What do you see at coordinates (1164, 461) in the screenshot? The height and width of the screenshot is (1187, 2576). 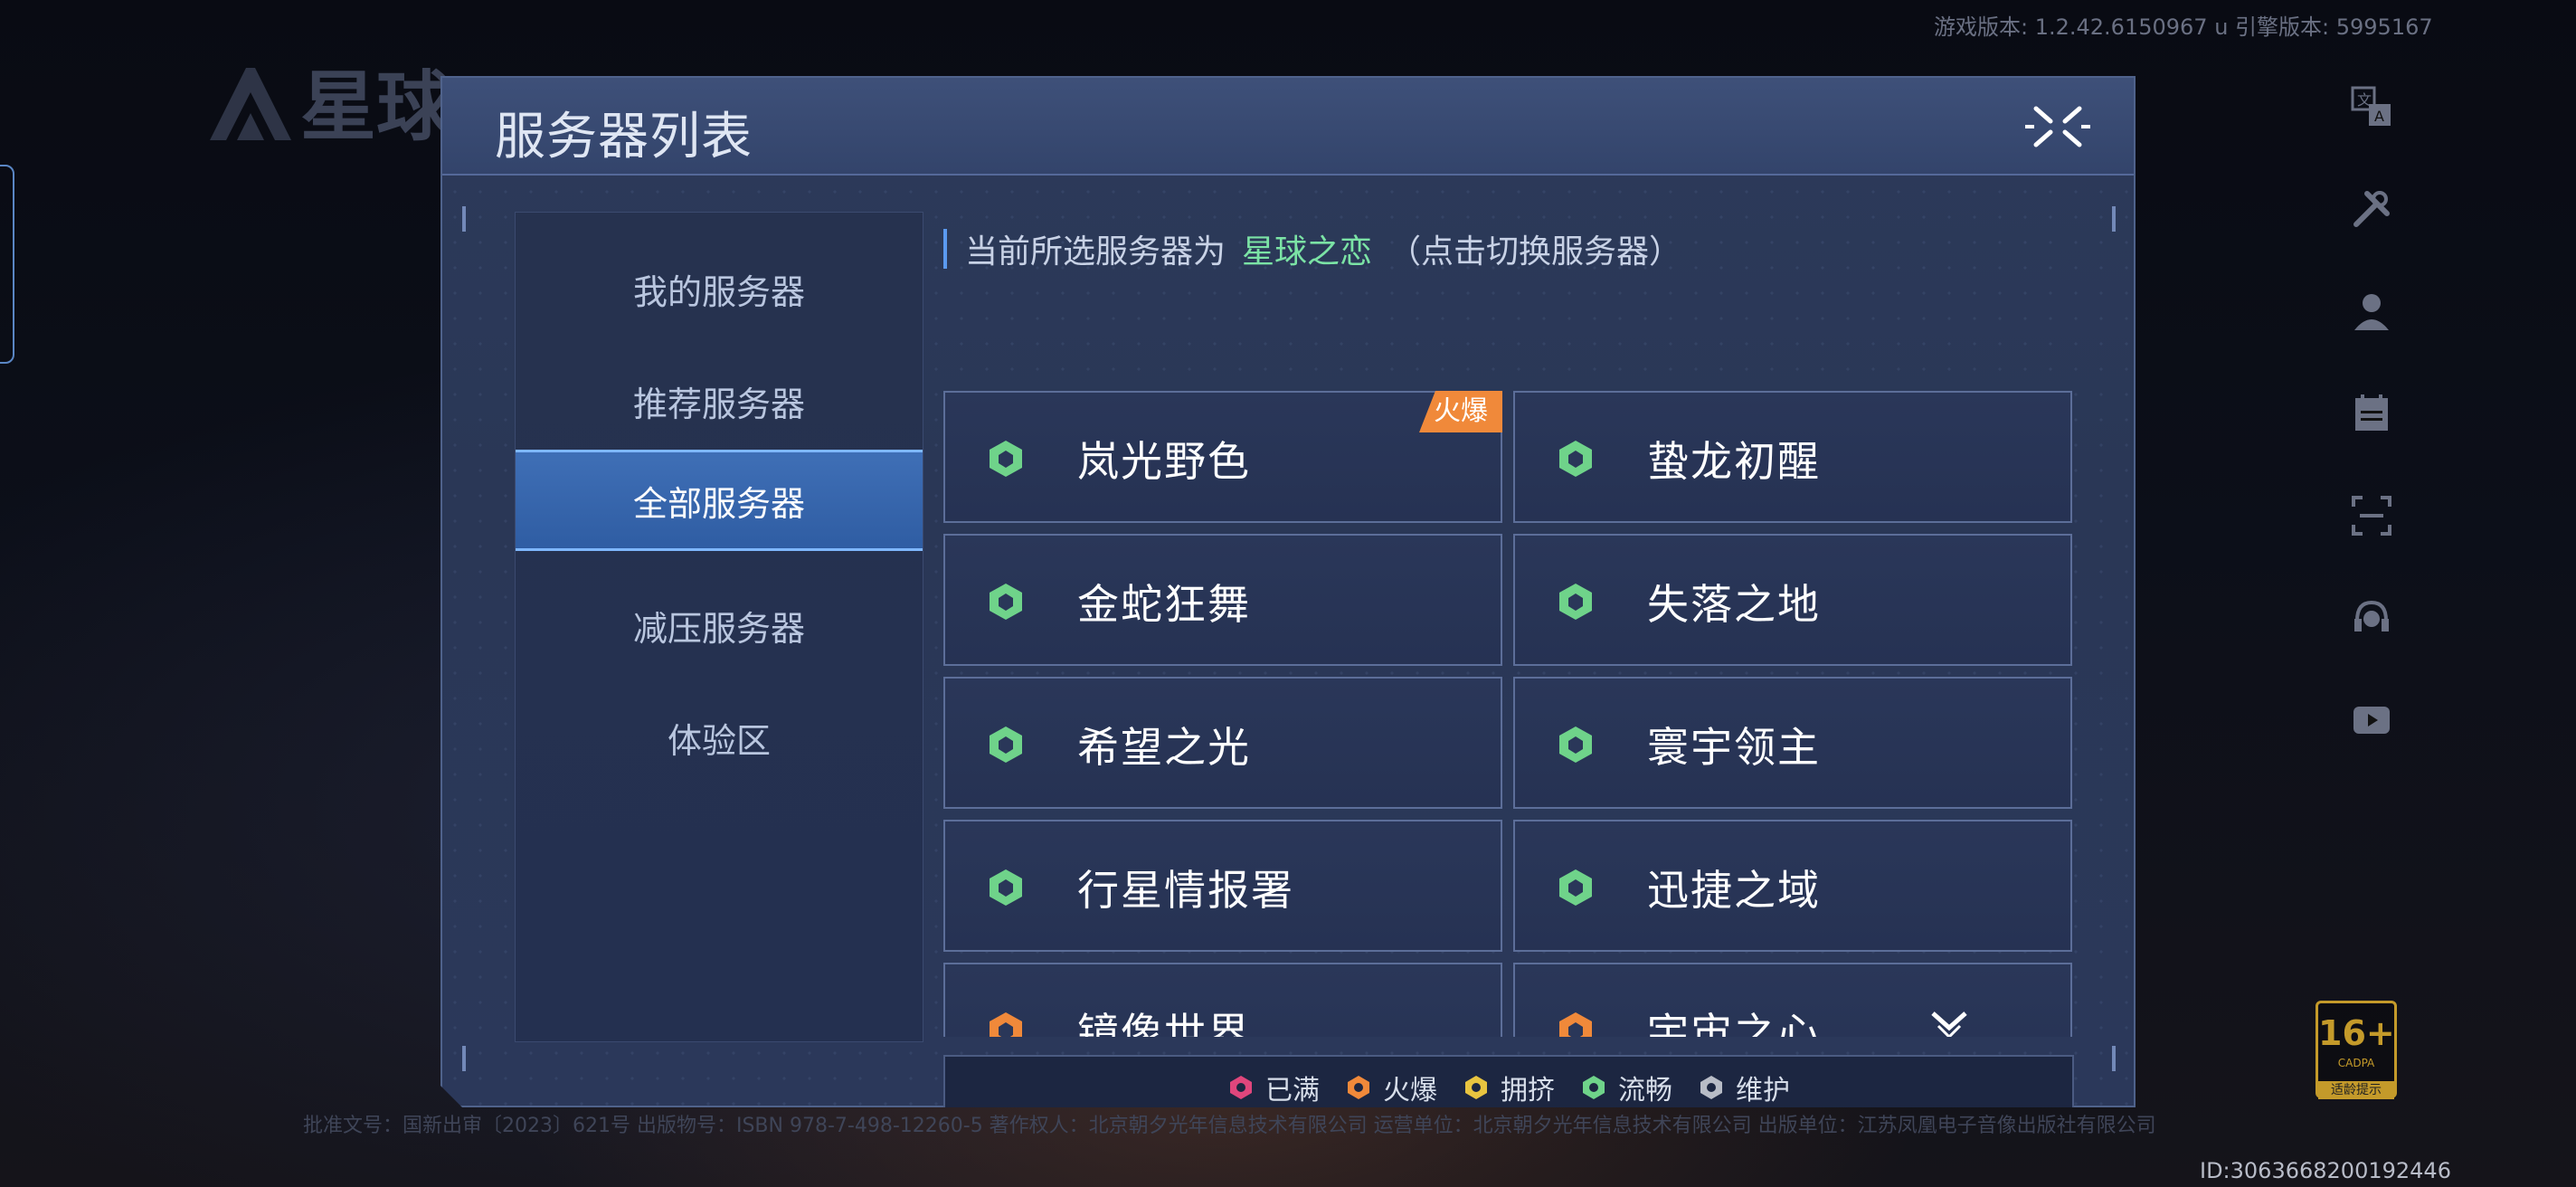 I see `server-name: 岚光野色` at bounding box center [1164, 461].